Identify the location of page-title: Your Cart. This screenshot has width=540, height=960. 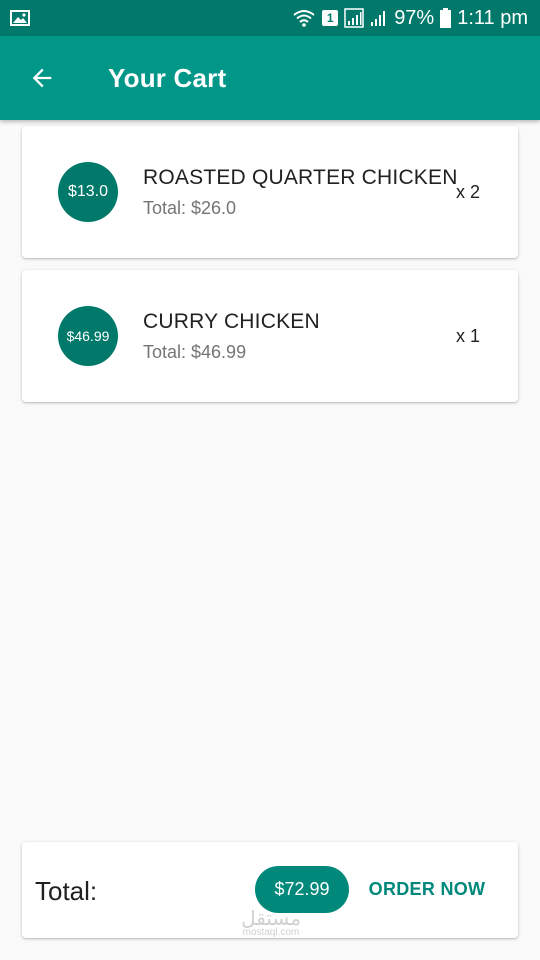
(167, 77).